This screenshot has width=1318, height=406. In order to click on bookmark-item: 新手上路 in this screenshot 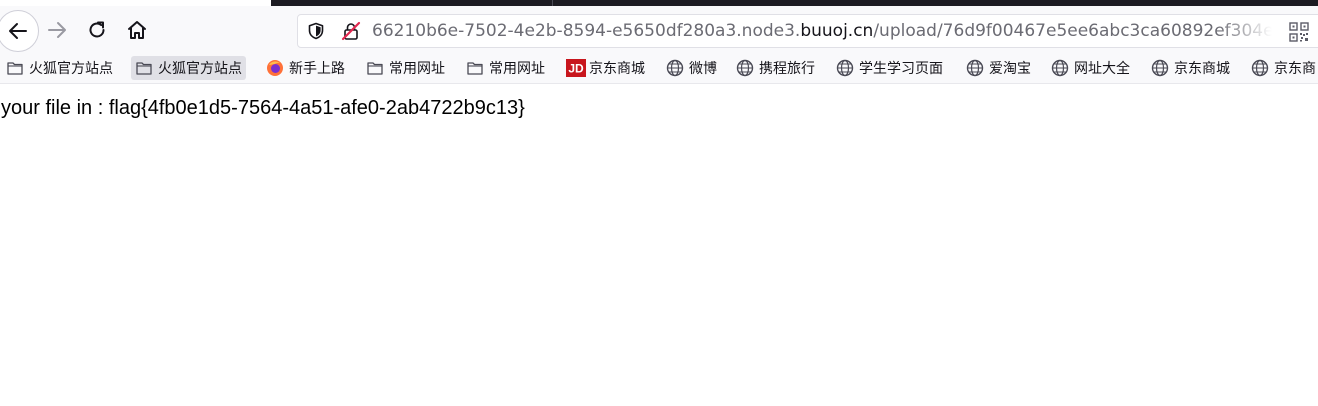, I will do `click(305, 68)`.